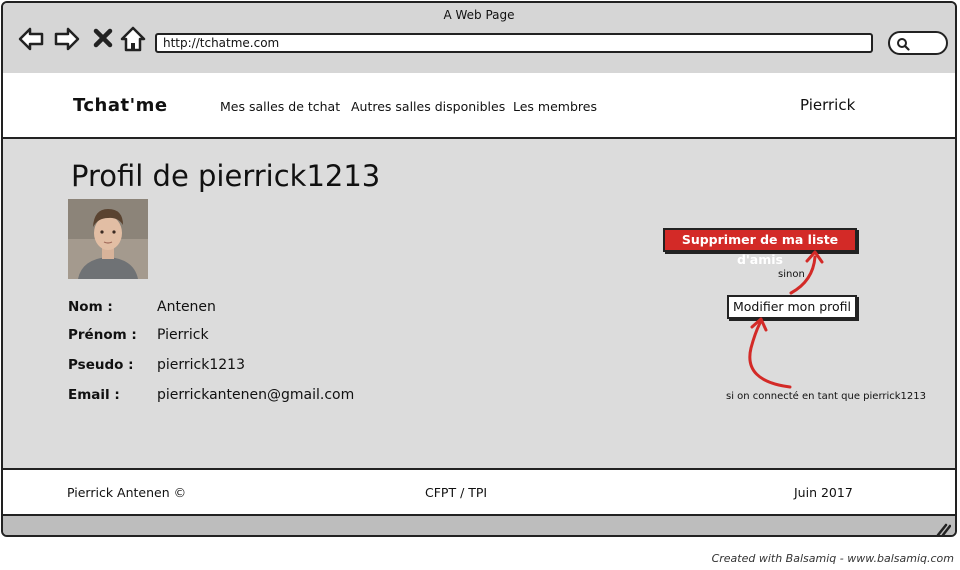  I want to click on annotation-arrows, so click(786, 319).